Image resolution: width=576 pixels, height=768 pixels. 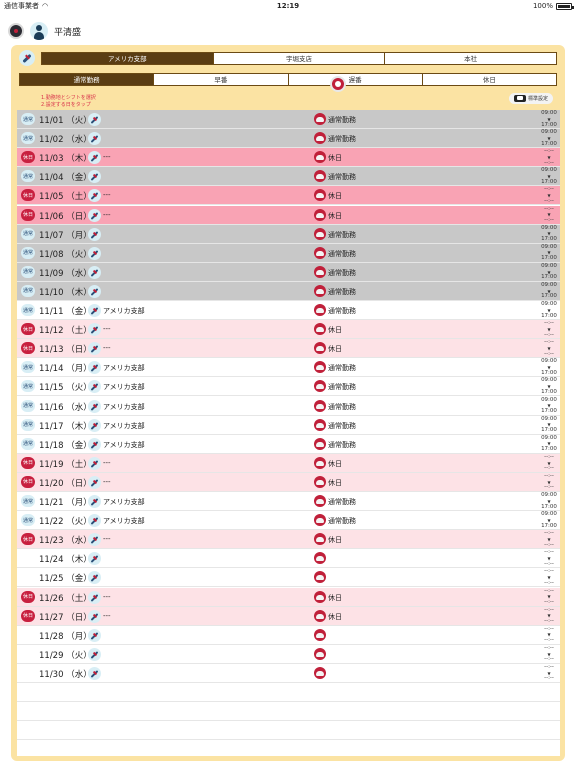 What do you see at coordinates (128, 58) in the screenshot?
I see `branch-tab-0: アメリカ支部` at bounding box center [128, 58].